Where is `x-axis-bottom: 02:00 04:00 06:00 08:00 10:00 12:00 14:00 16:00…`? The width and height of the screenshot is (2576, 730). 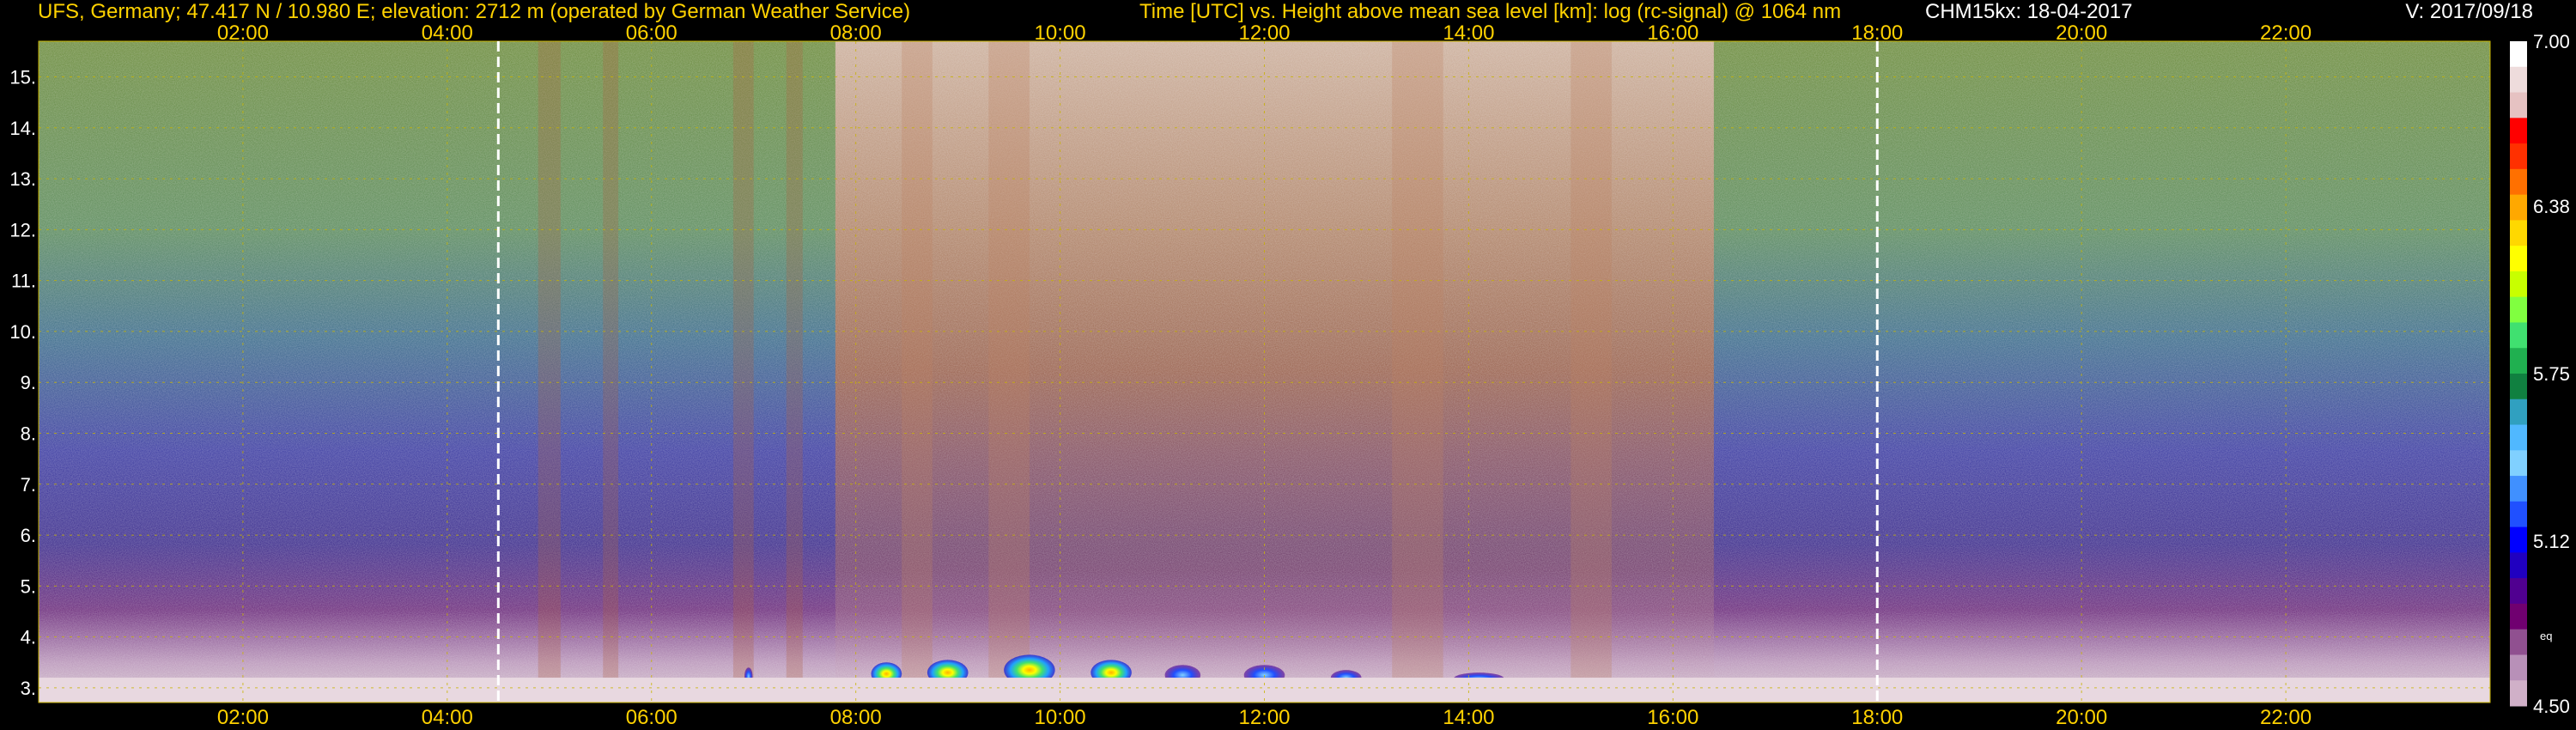
x-axis-bottom: 02:00 04:00 06:00 08:00 10:00 12:00 14:00 16:00… is located at coordinates (1265, 717).